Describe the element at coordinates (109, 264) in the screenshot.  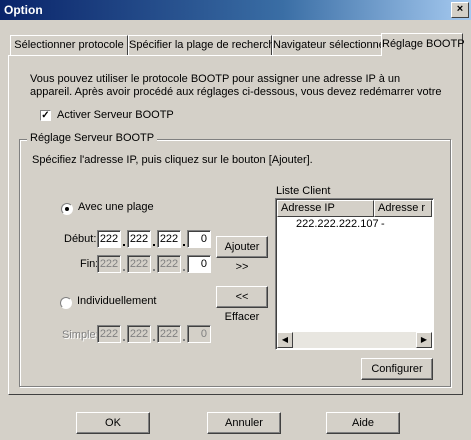
I see `end-ip-octet-1: 222` at that location.